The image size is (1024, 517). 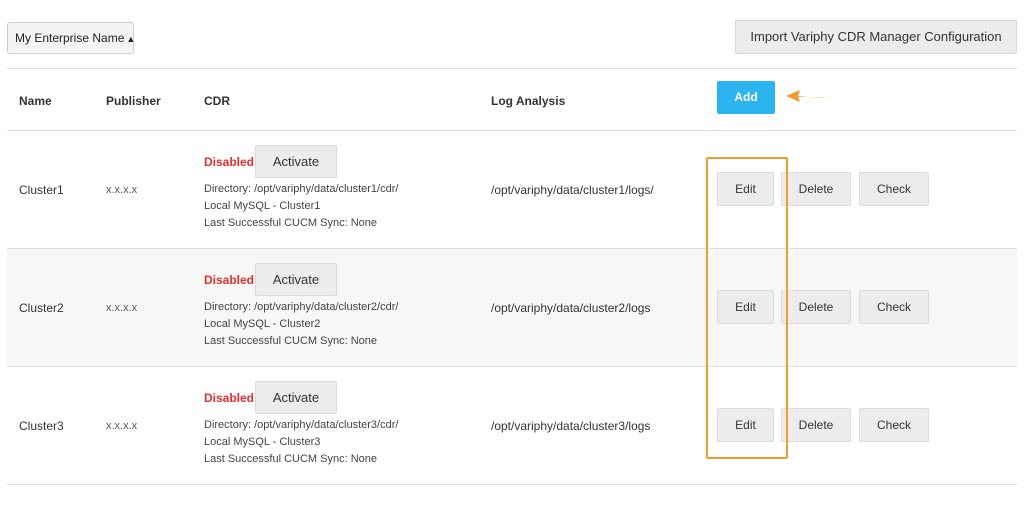 I want to click on arrow-annotation-icon, so click(x=808, y=96).